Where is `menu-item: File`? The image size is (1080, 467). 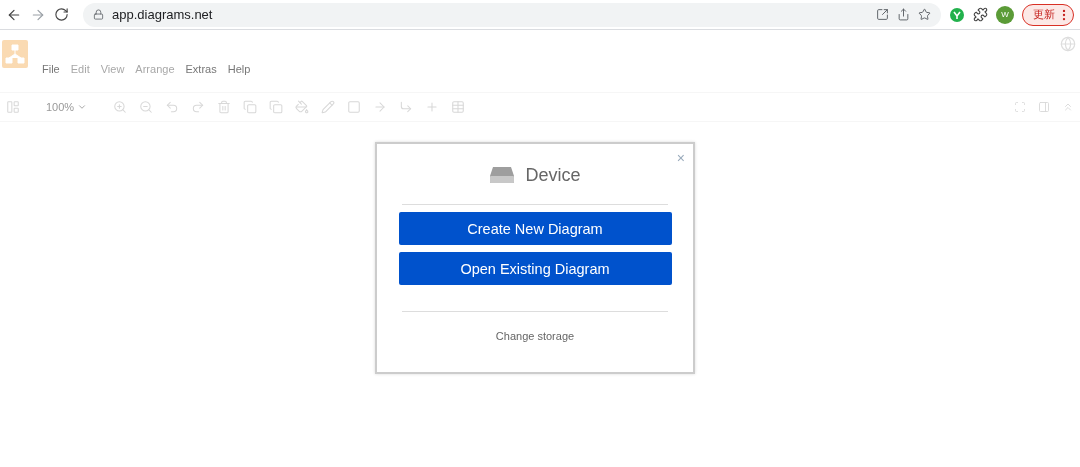
menu-item: File is located at coordinates (51, 69).